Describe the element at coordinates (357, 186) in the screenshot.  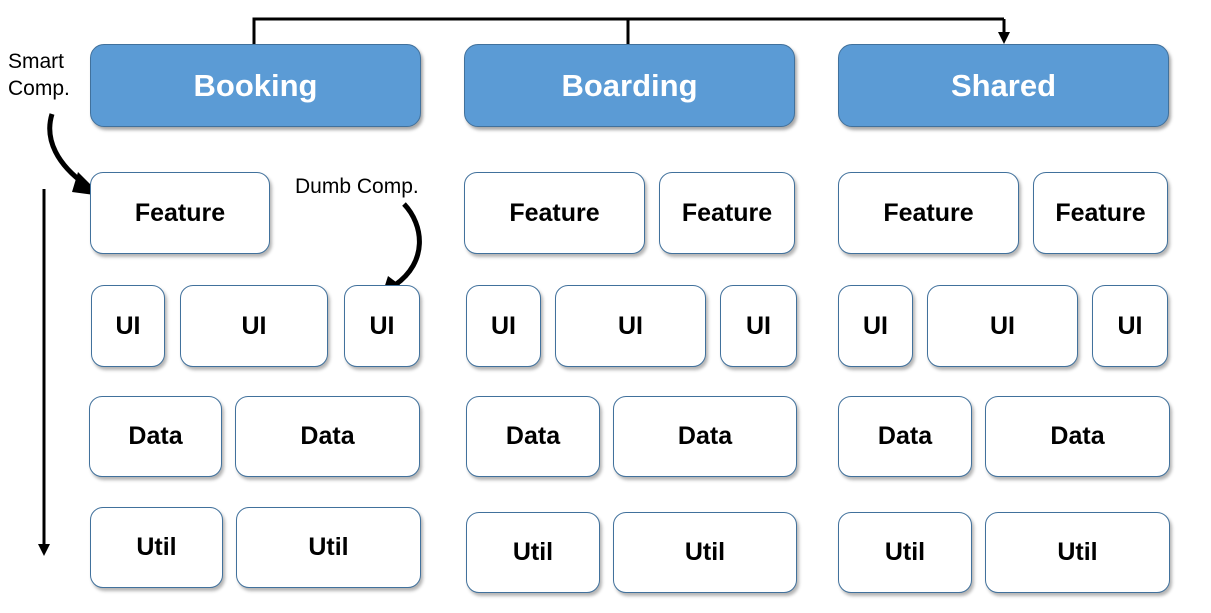
I see `dumb-comp-label: Dumb Comp.` at that location.